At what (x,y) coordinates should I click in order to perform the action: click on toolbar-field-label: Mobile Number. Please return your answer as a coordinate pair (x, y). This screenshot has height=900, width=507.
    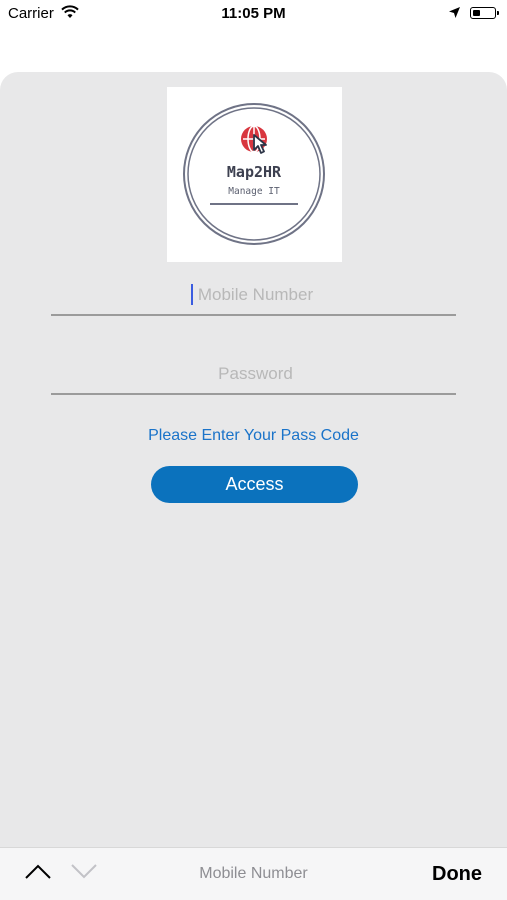
    Looking at the image, I should click on (253, 873).